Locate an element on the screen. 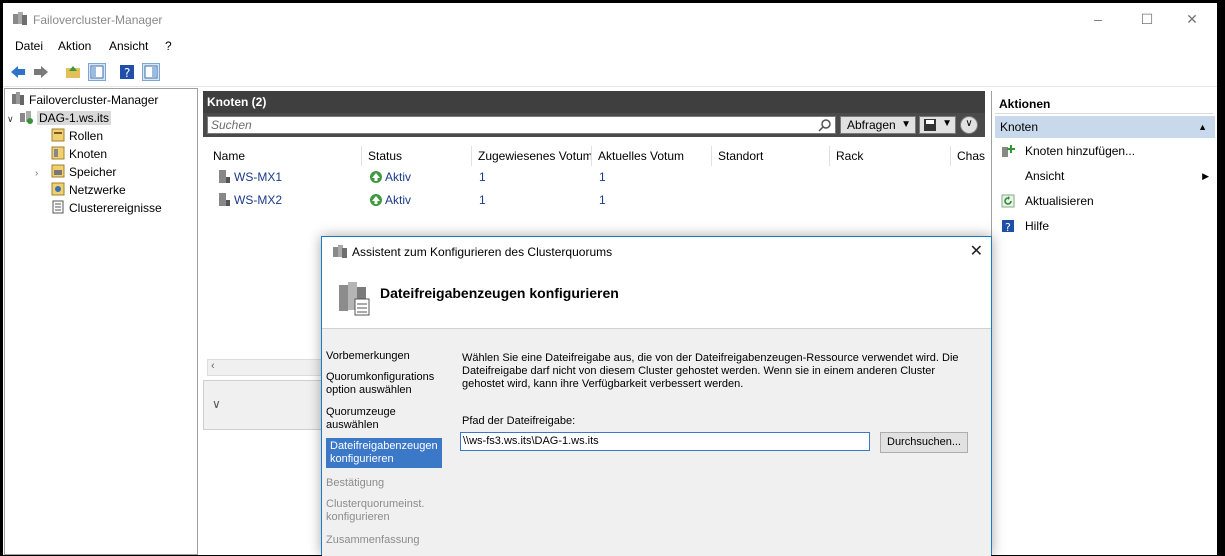  column-current-vote: Aktuelles Votum is located at coordinates (652, 156).